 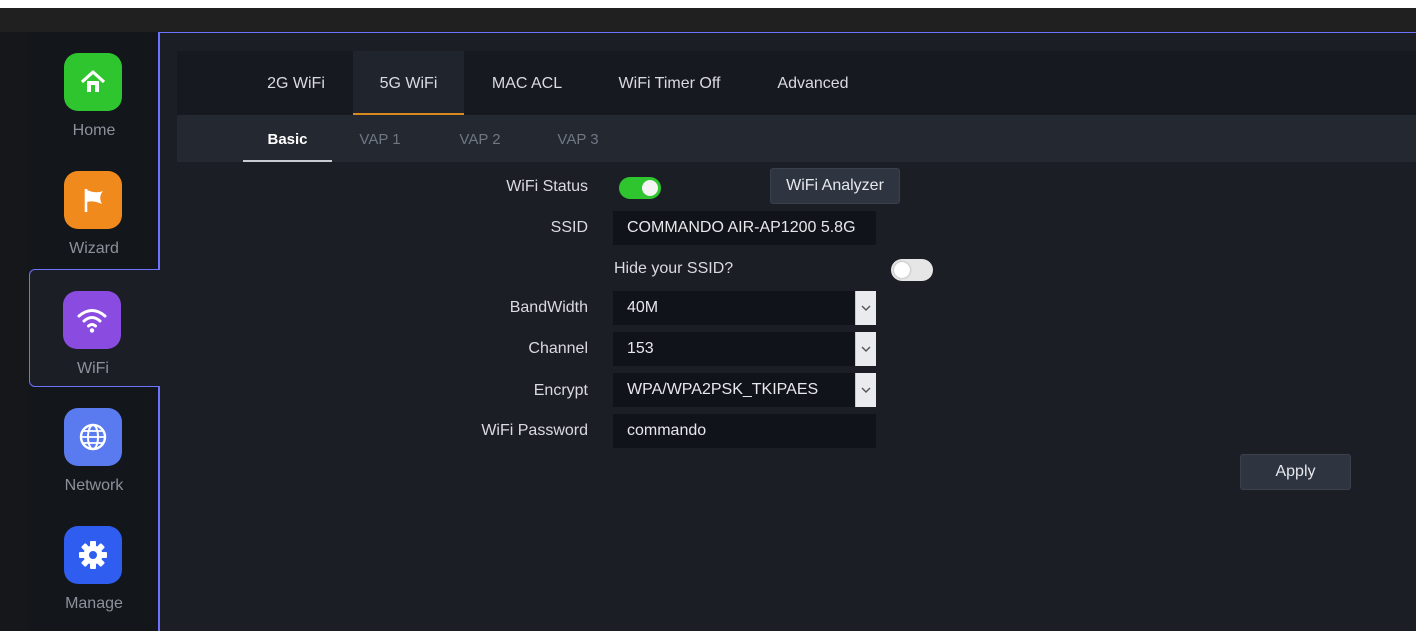 I want to click on sidebar-divider-top, so click(x=159, y=150).